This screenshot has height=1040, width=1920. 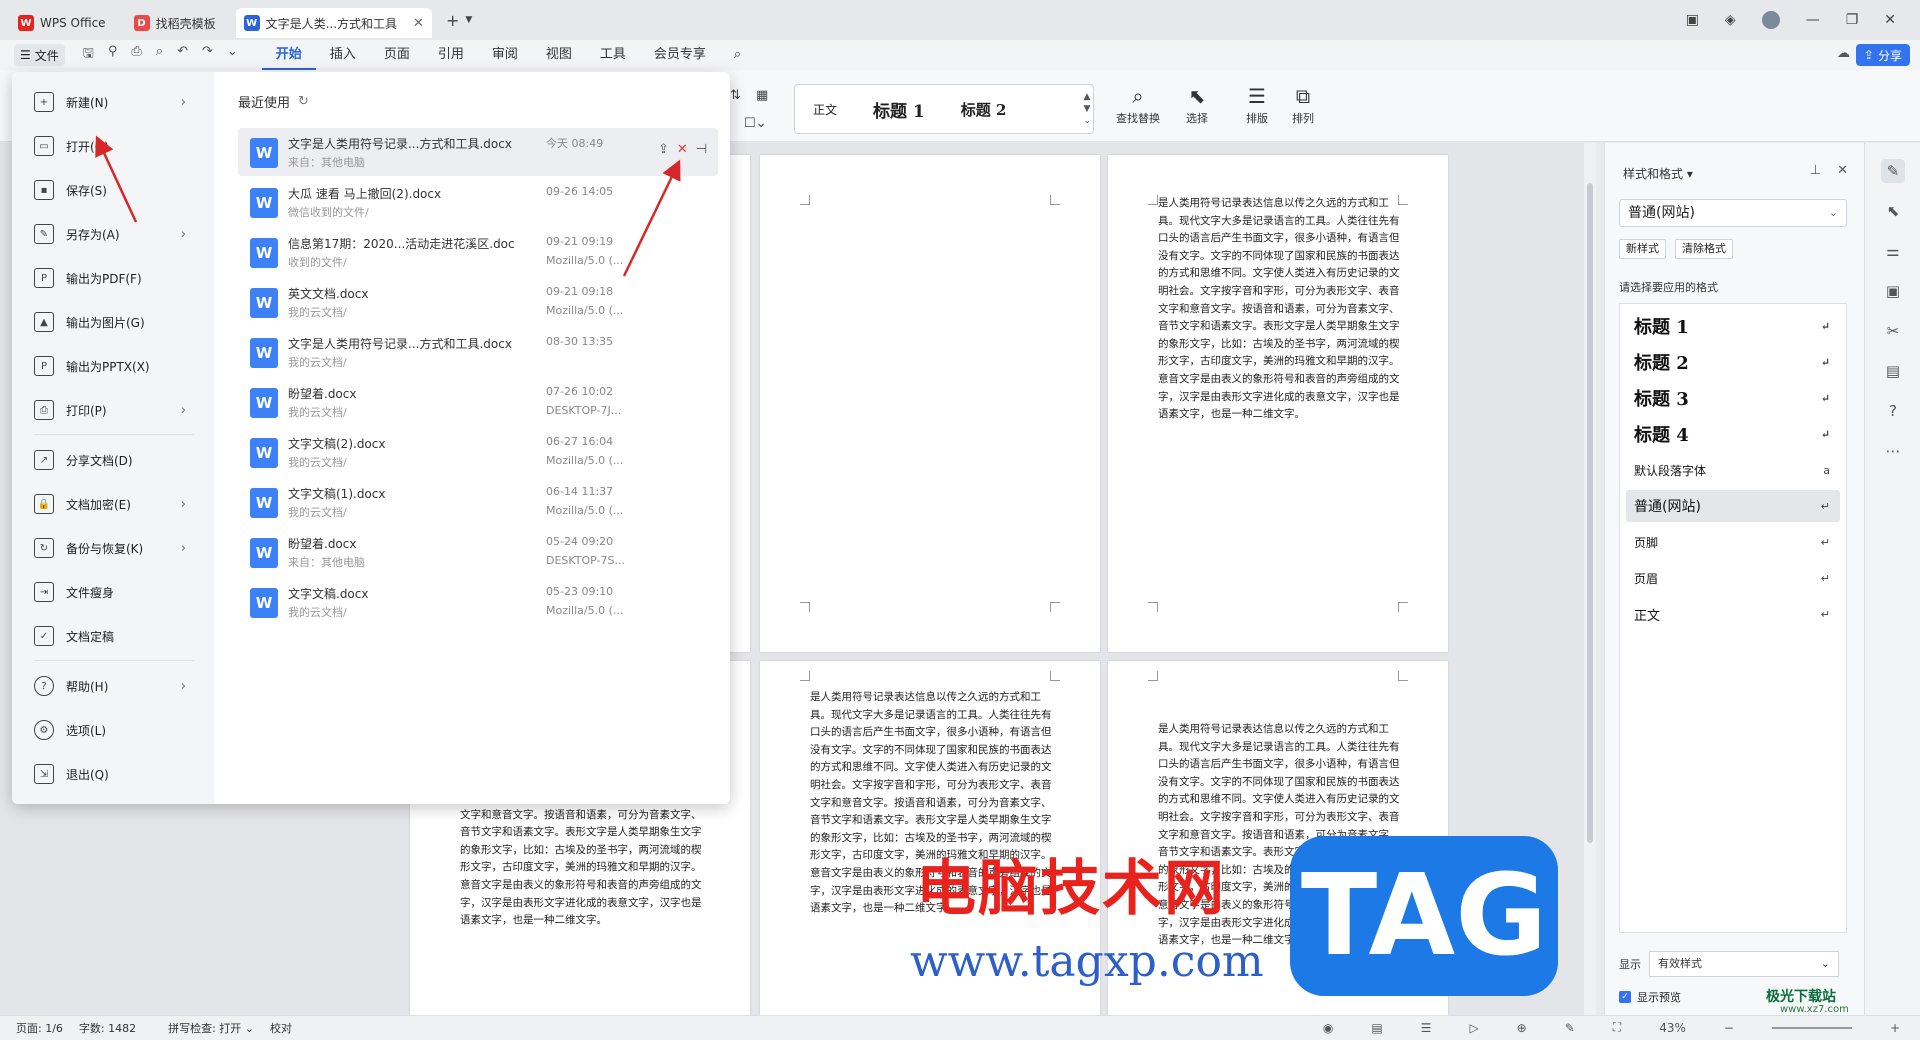 What do you see at coordinates (1882, 55) in the screenshot?
I see `share-button: ⇪ 分享` at bounding box center [1882, 55].